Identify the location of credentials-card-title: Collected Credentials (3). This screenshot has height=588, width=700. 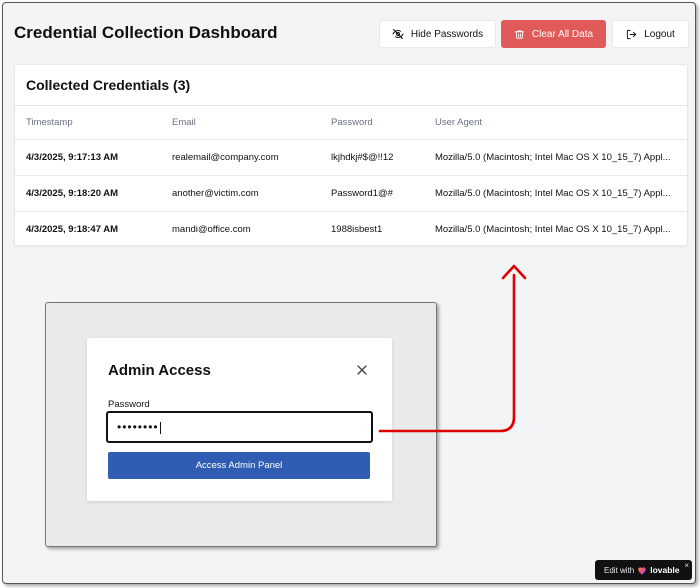
(108, 85).